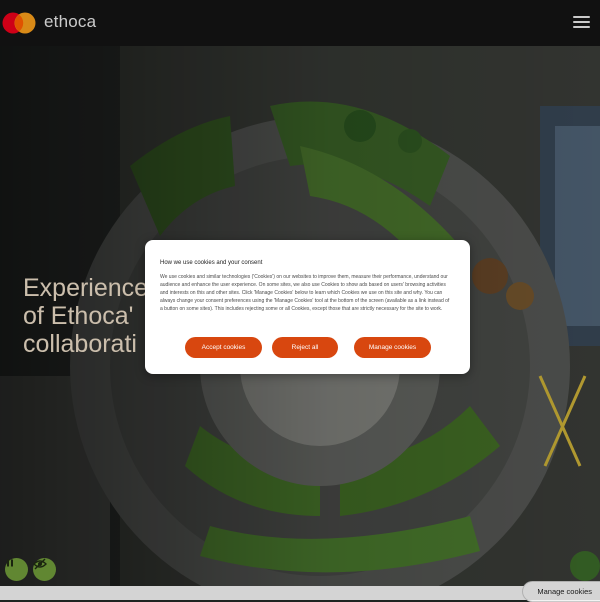  I want to click on manage-cookies-button: Manage cookies, so click(392, 347).